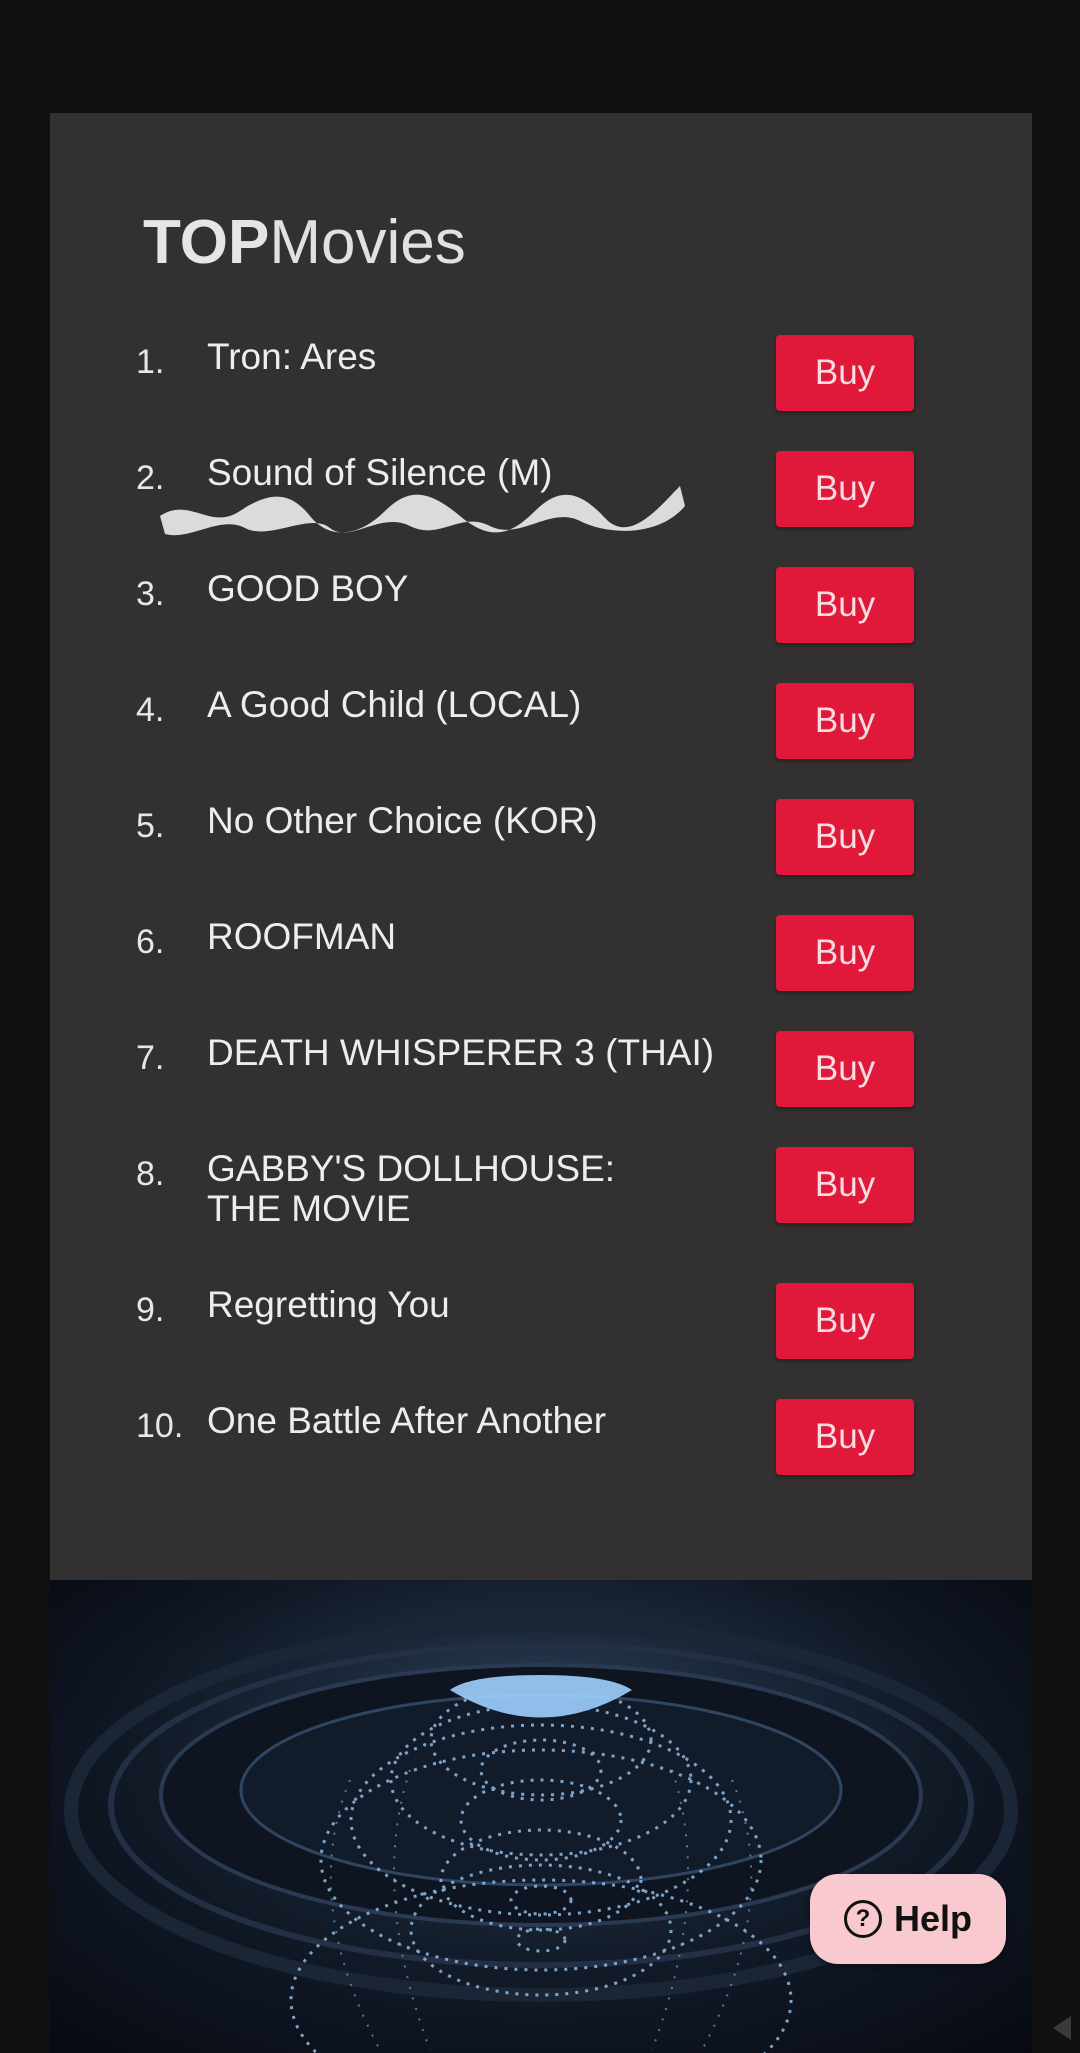 This screenshot has height=2053, width=1080. What do you see at coordinates (407, 1420) in the screenshot?
I see `movie-title: One Battle After Another` at bounding box center [407, 1420].